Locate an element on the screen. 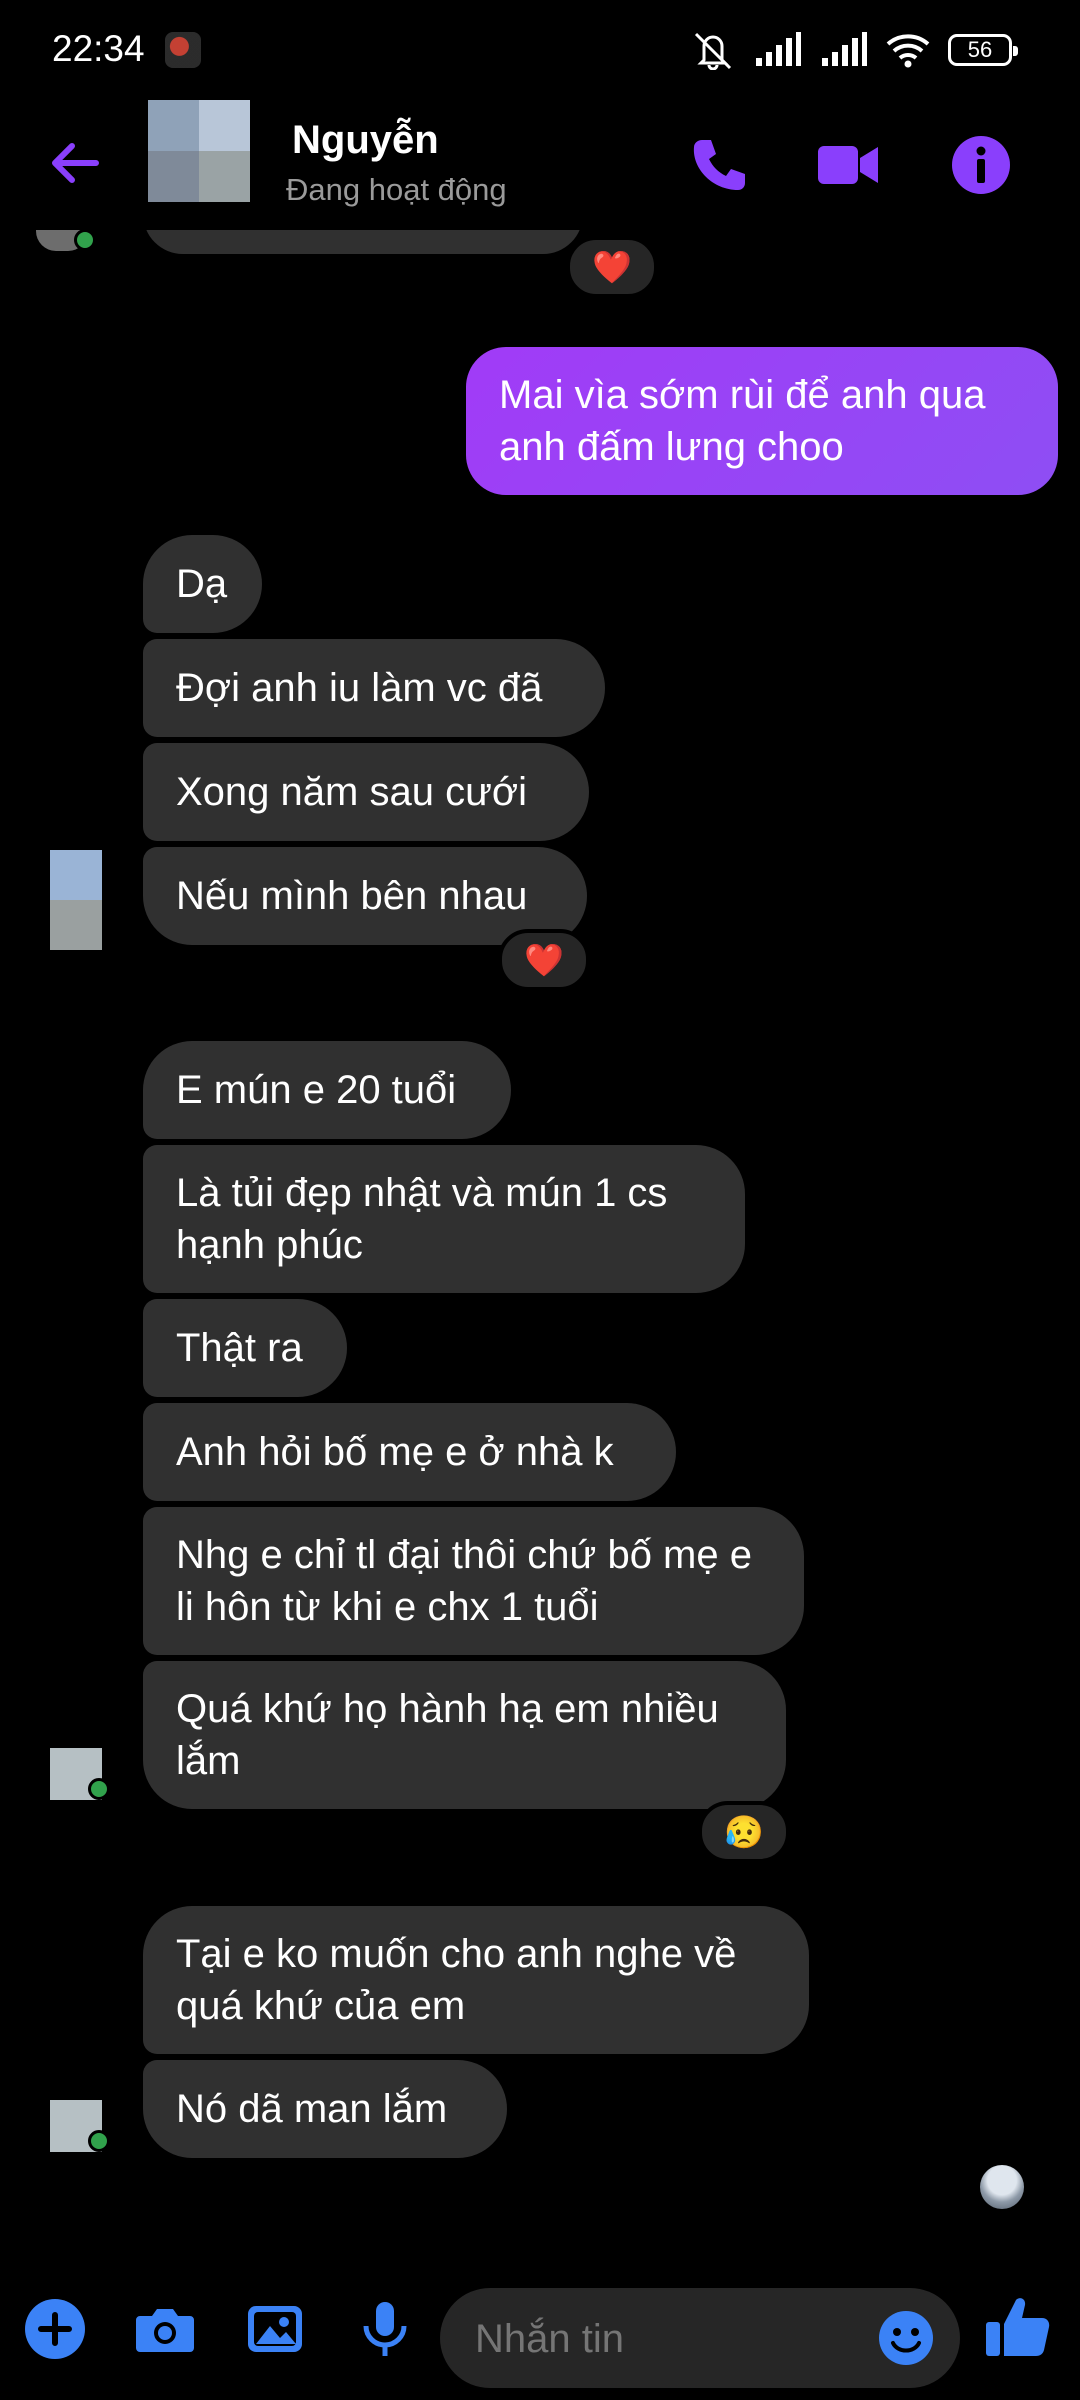  gallery-icon is located at coordinates (275, 2329).